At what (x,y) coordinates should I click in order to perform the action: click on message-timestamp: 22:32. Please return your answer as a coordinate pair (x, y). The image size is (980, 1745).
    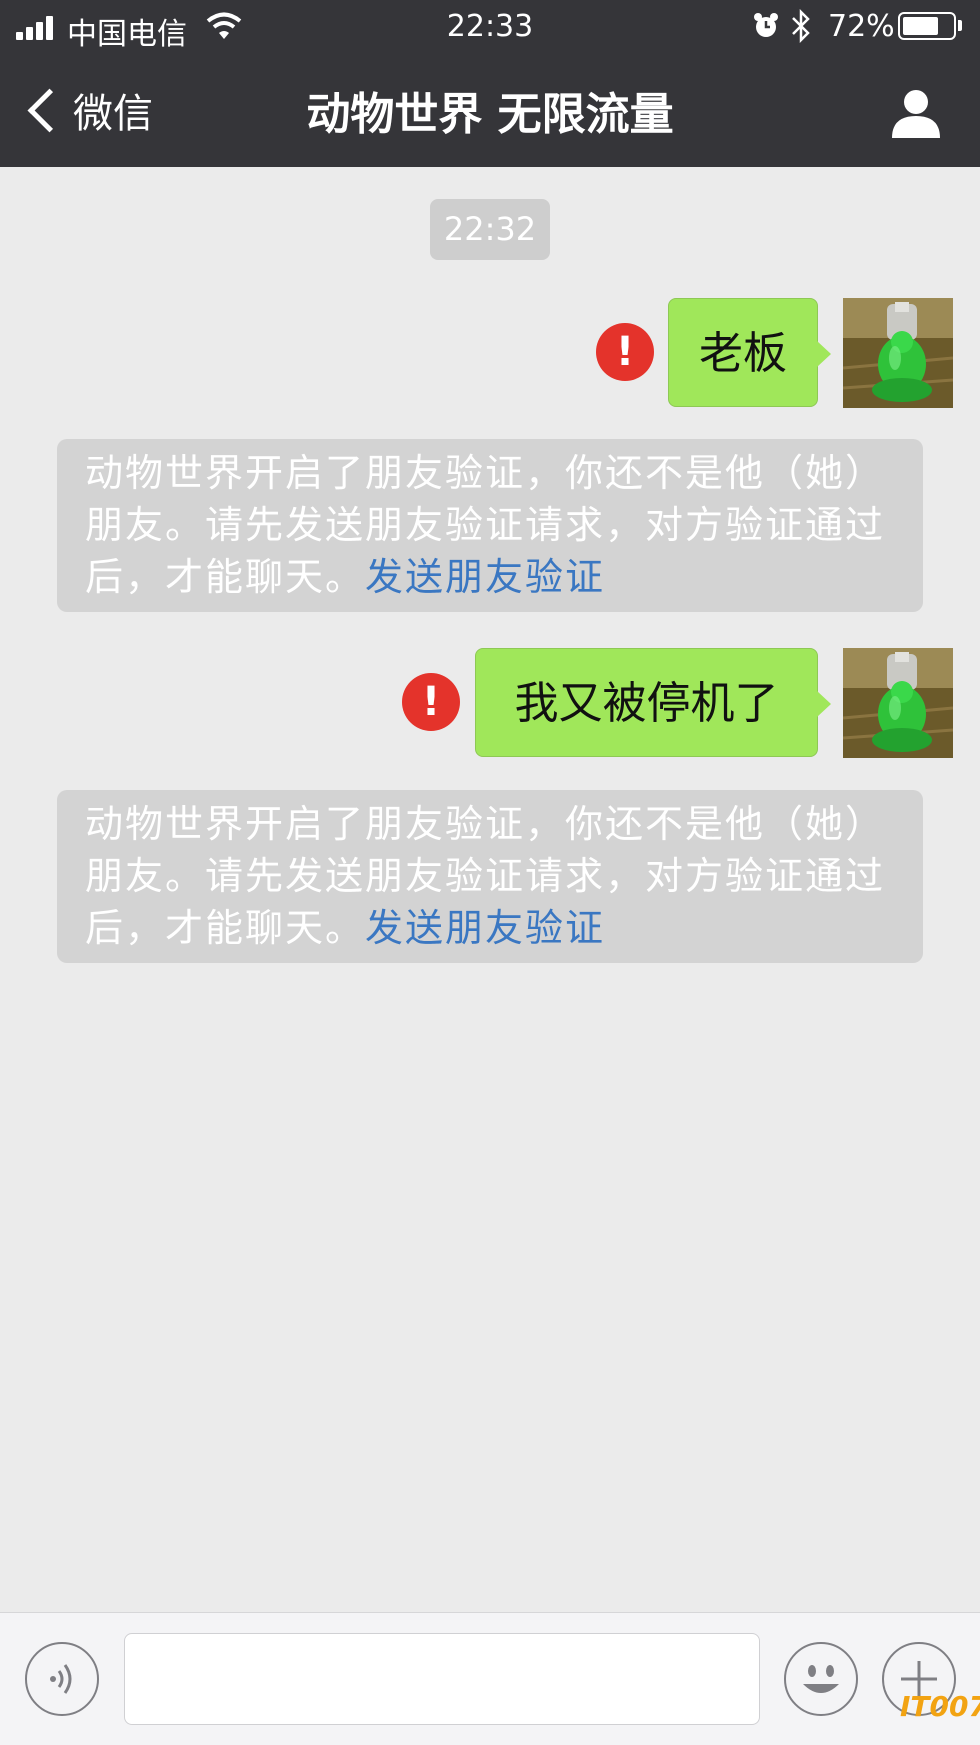
    Looking at the image, I should click on (490, 229).